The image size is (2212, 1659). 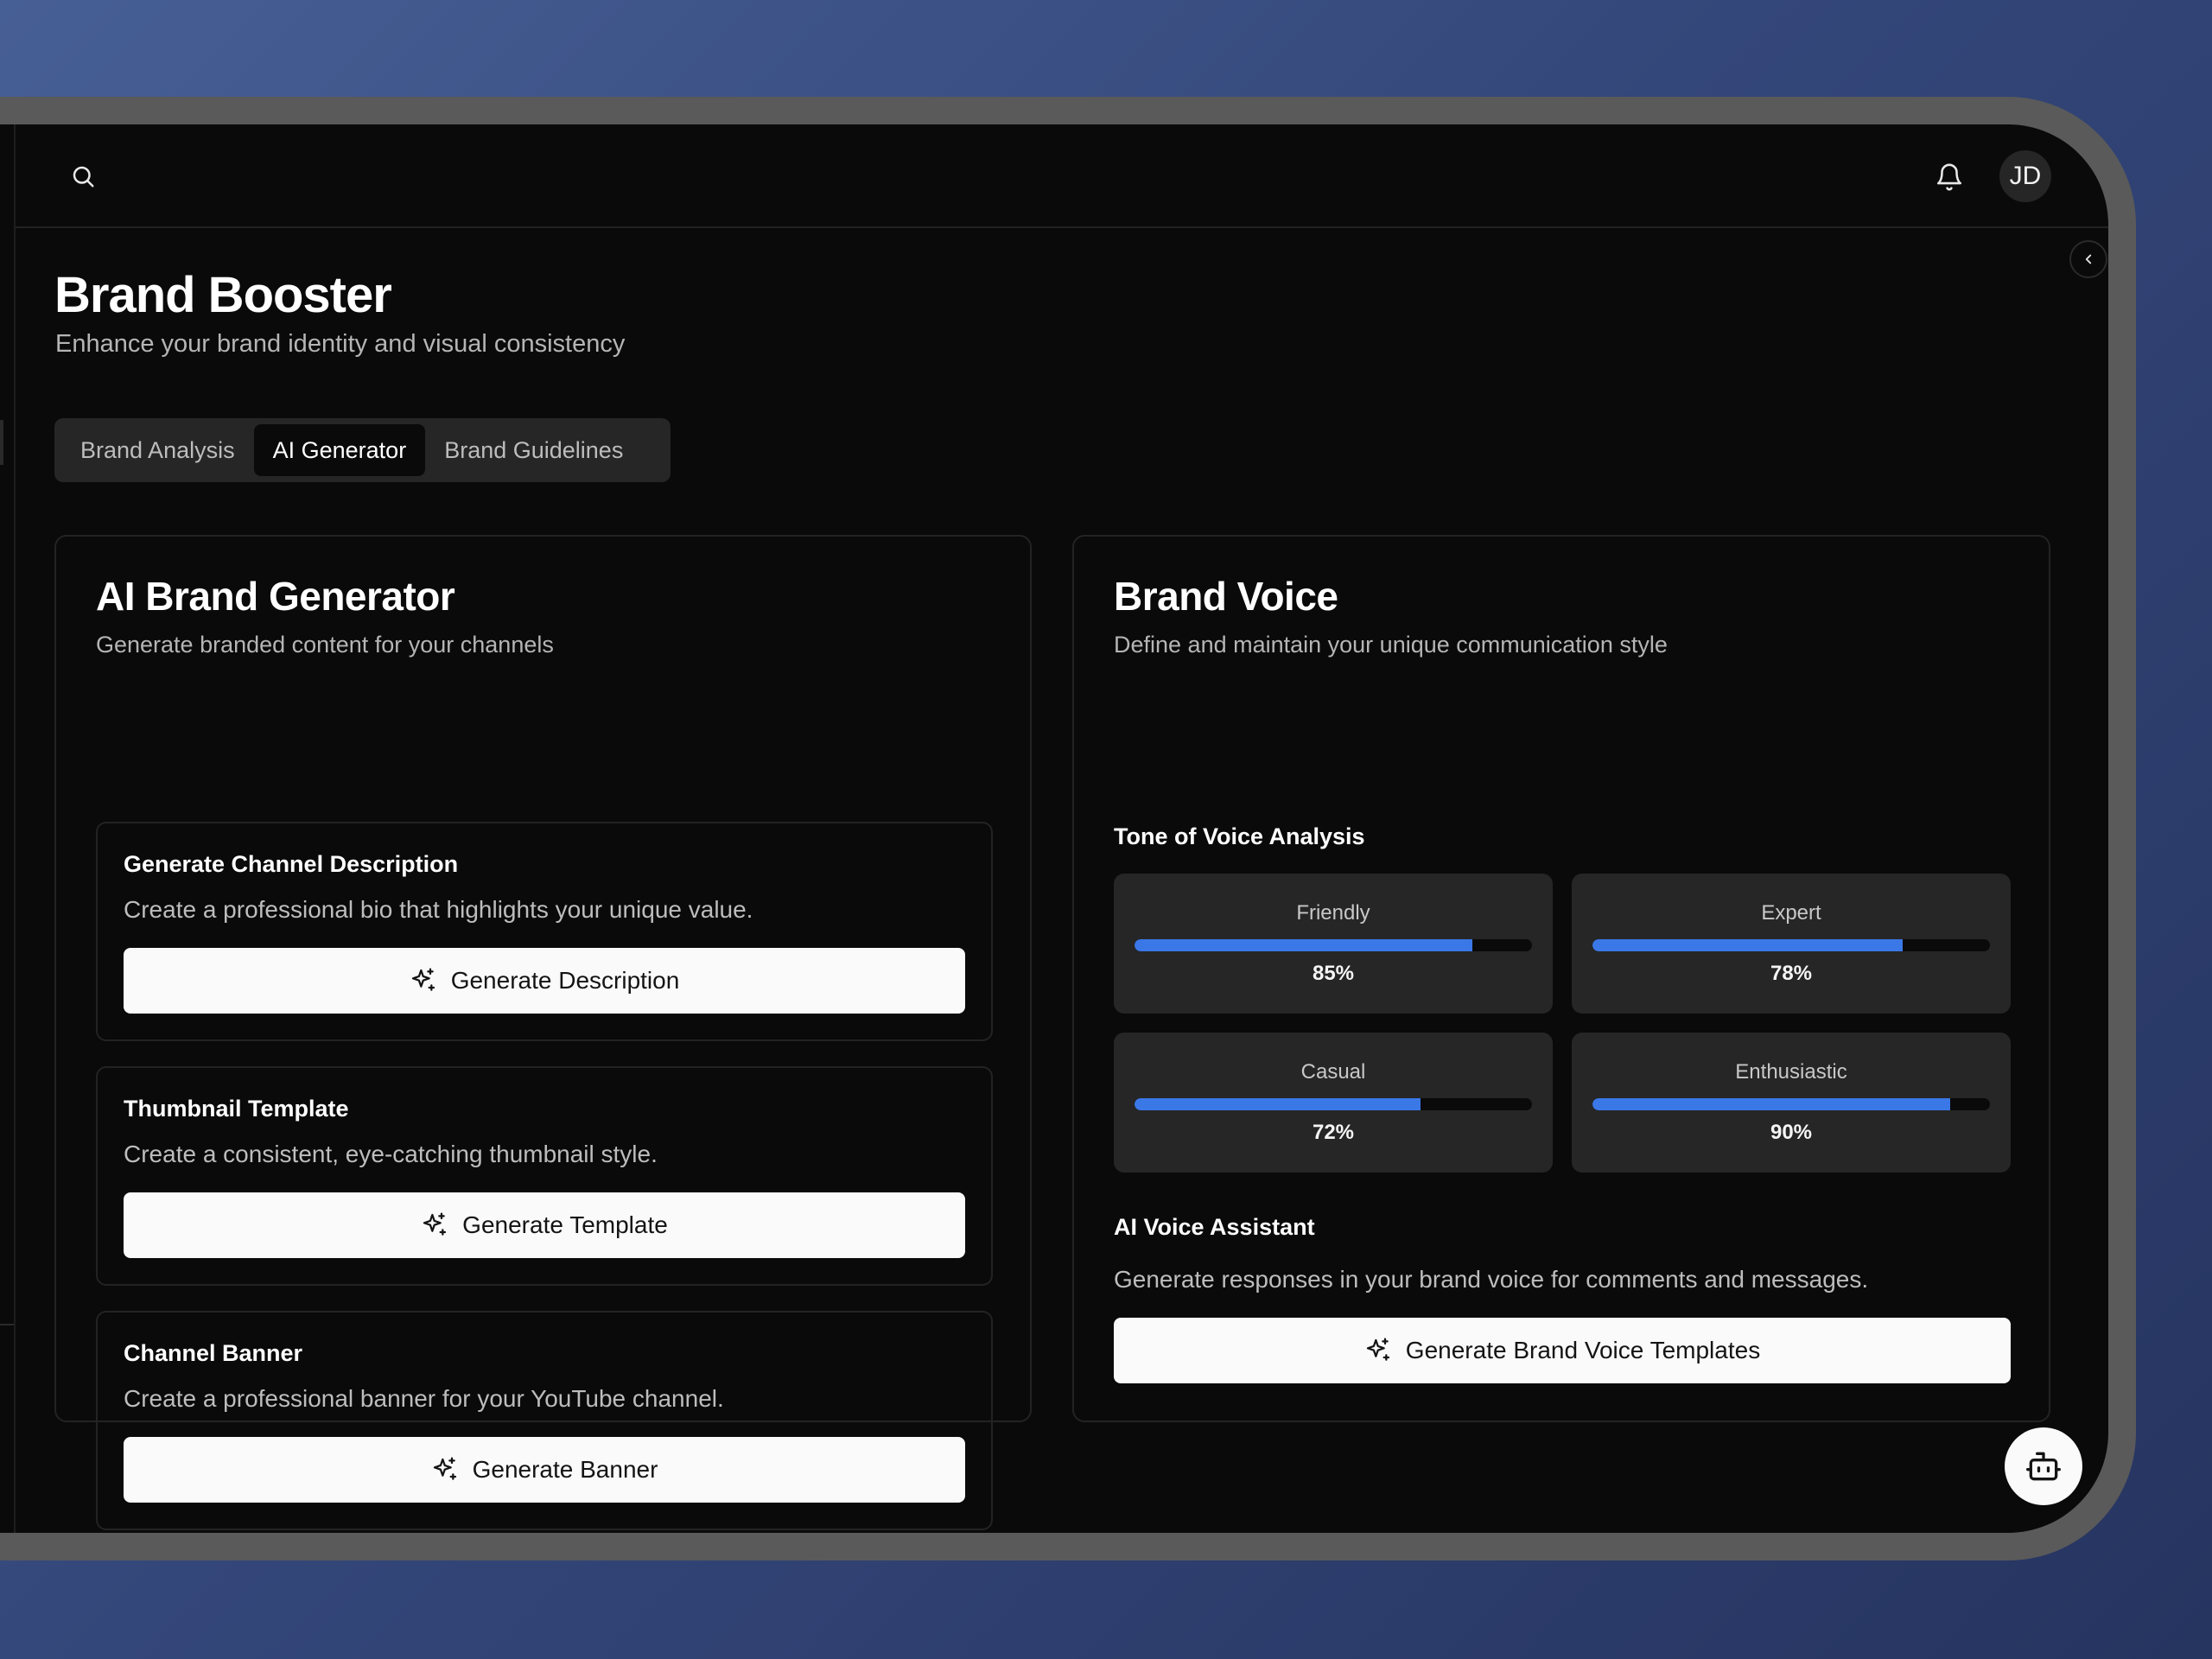 I want to click on search-icon, so click(x=83, y=177).